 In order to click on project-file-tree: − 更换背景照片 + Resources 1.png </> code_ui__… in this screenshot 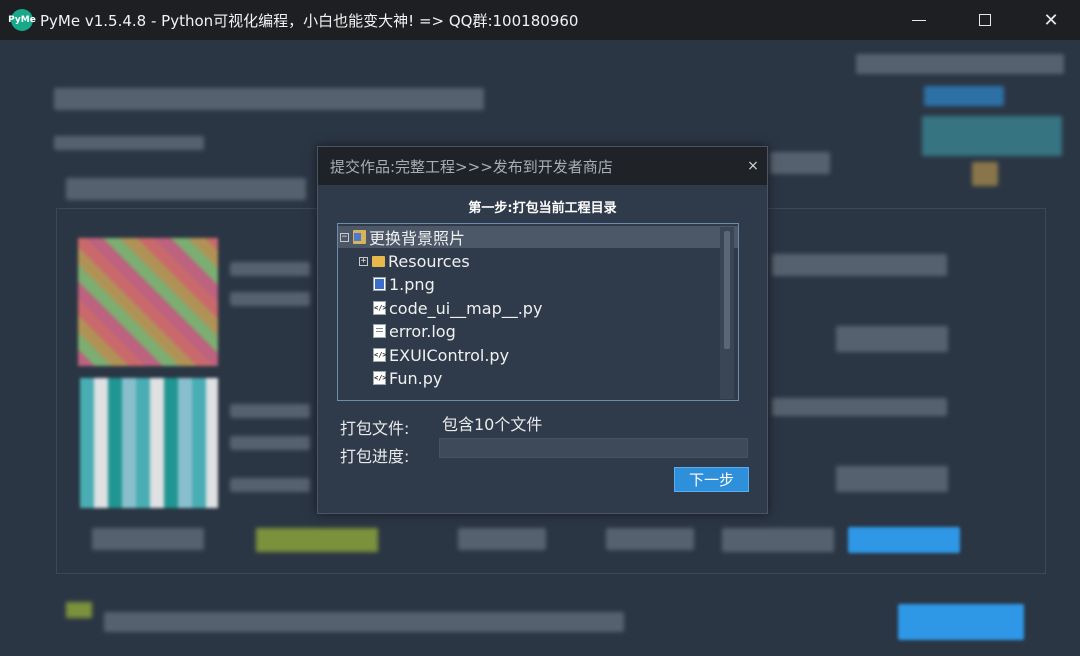, I will do `click(538, 312)`.